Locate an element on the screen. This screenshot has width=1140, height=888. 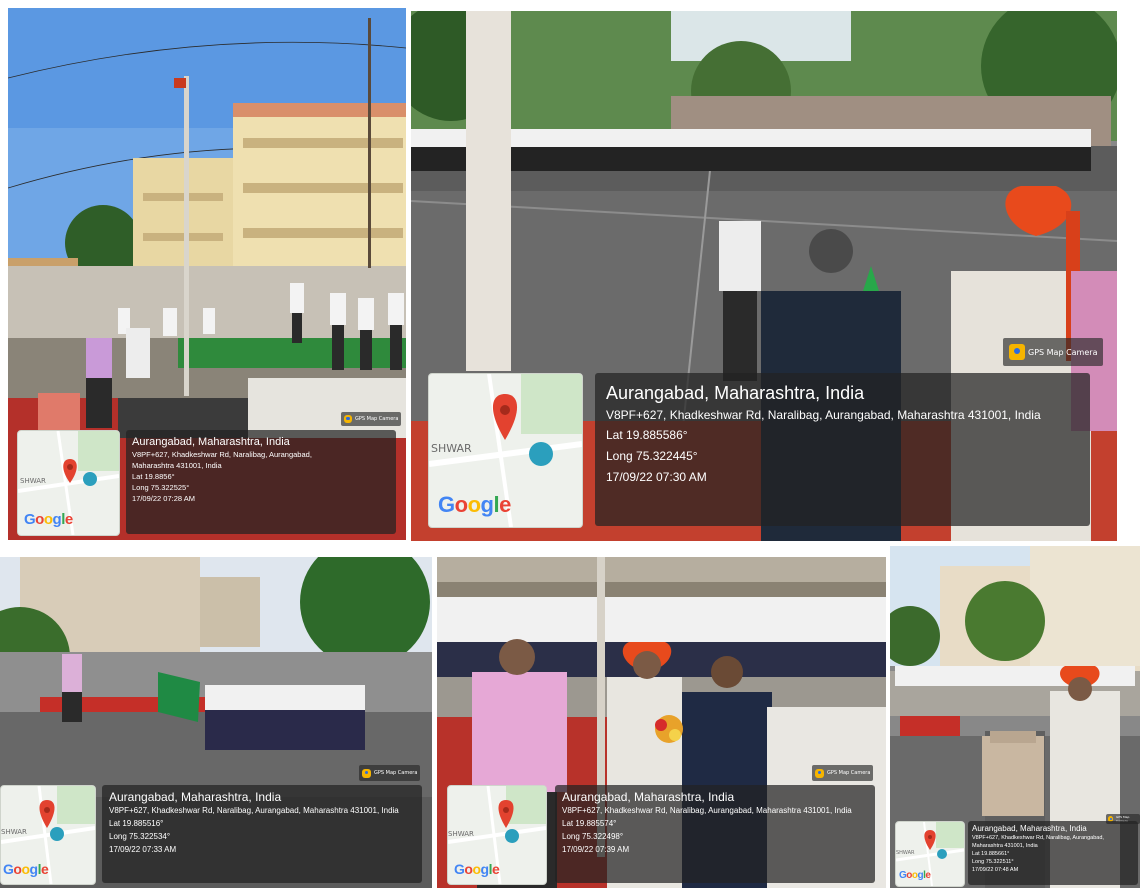
datetime-text: 17/09/22 07:30 AM is located at coordinates (656, 477).